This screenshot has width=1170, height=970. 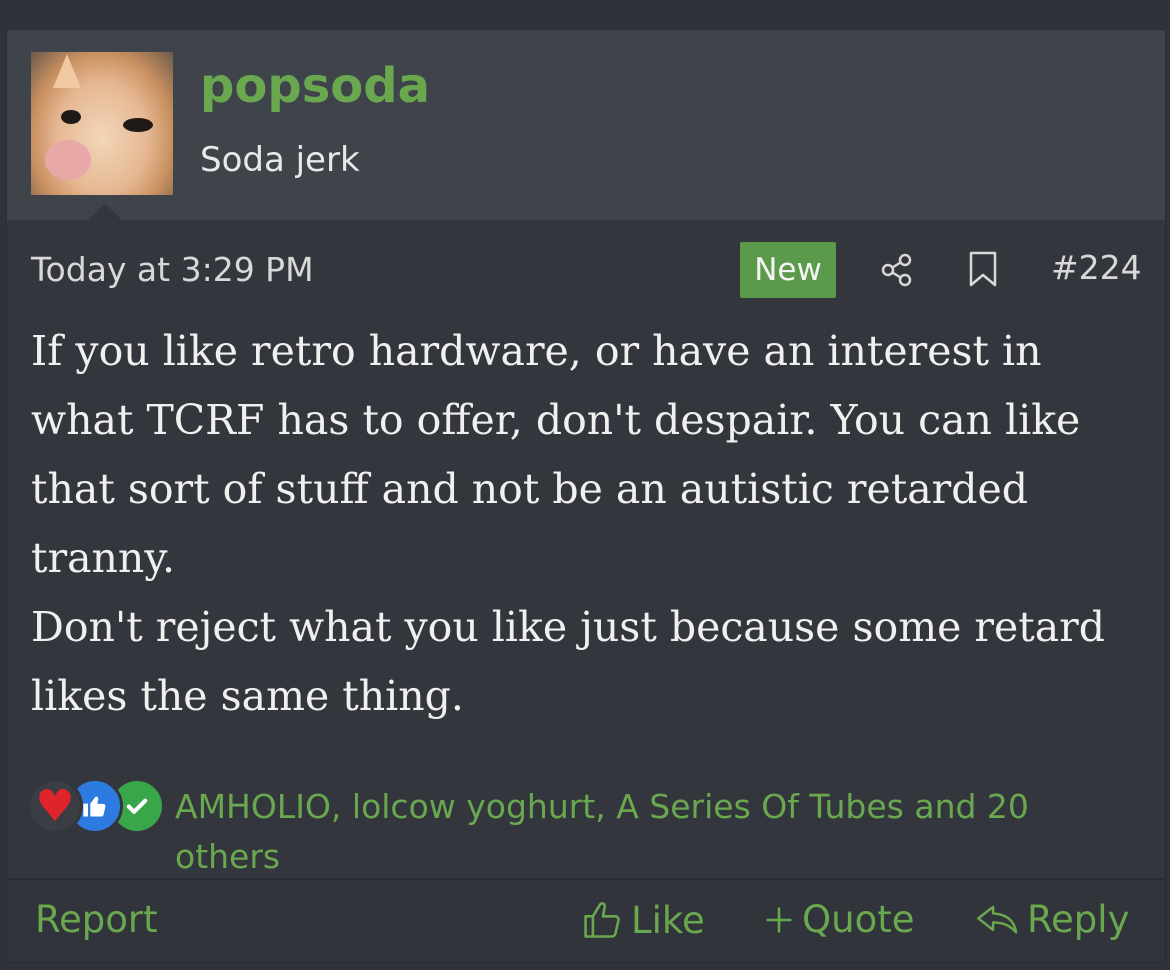 I want to click on header-pointer, so click(x=105, y=212).